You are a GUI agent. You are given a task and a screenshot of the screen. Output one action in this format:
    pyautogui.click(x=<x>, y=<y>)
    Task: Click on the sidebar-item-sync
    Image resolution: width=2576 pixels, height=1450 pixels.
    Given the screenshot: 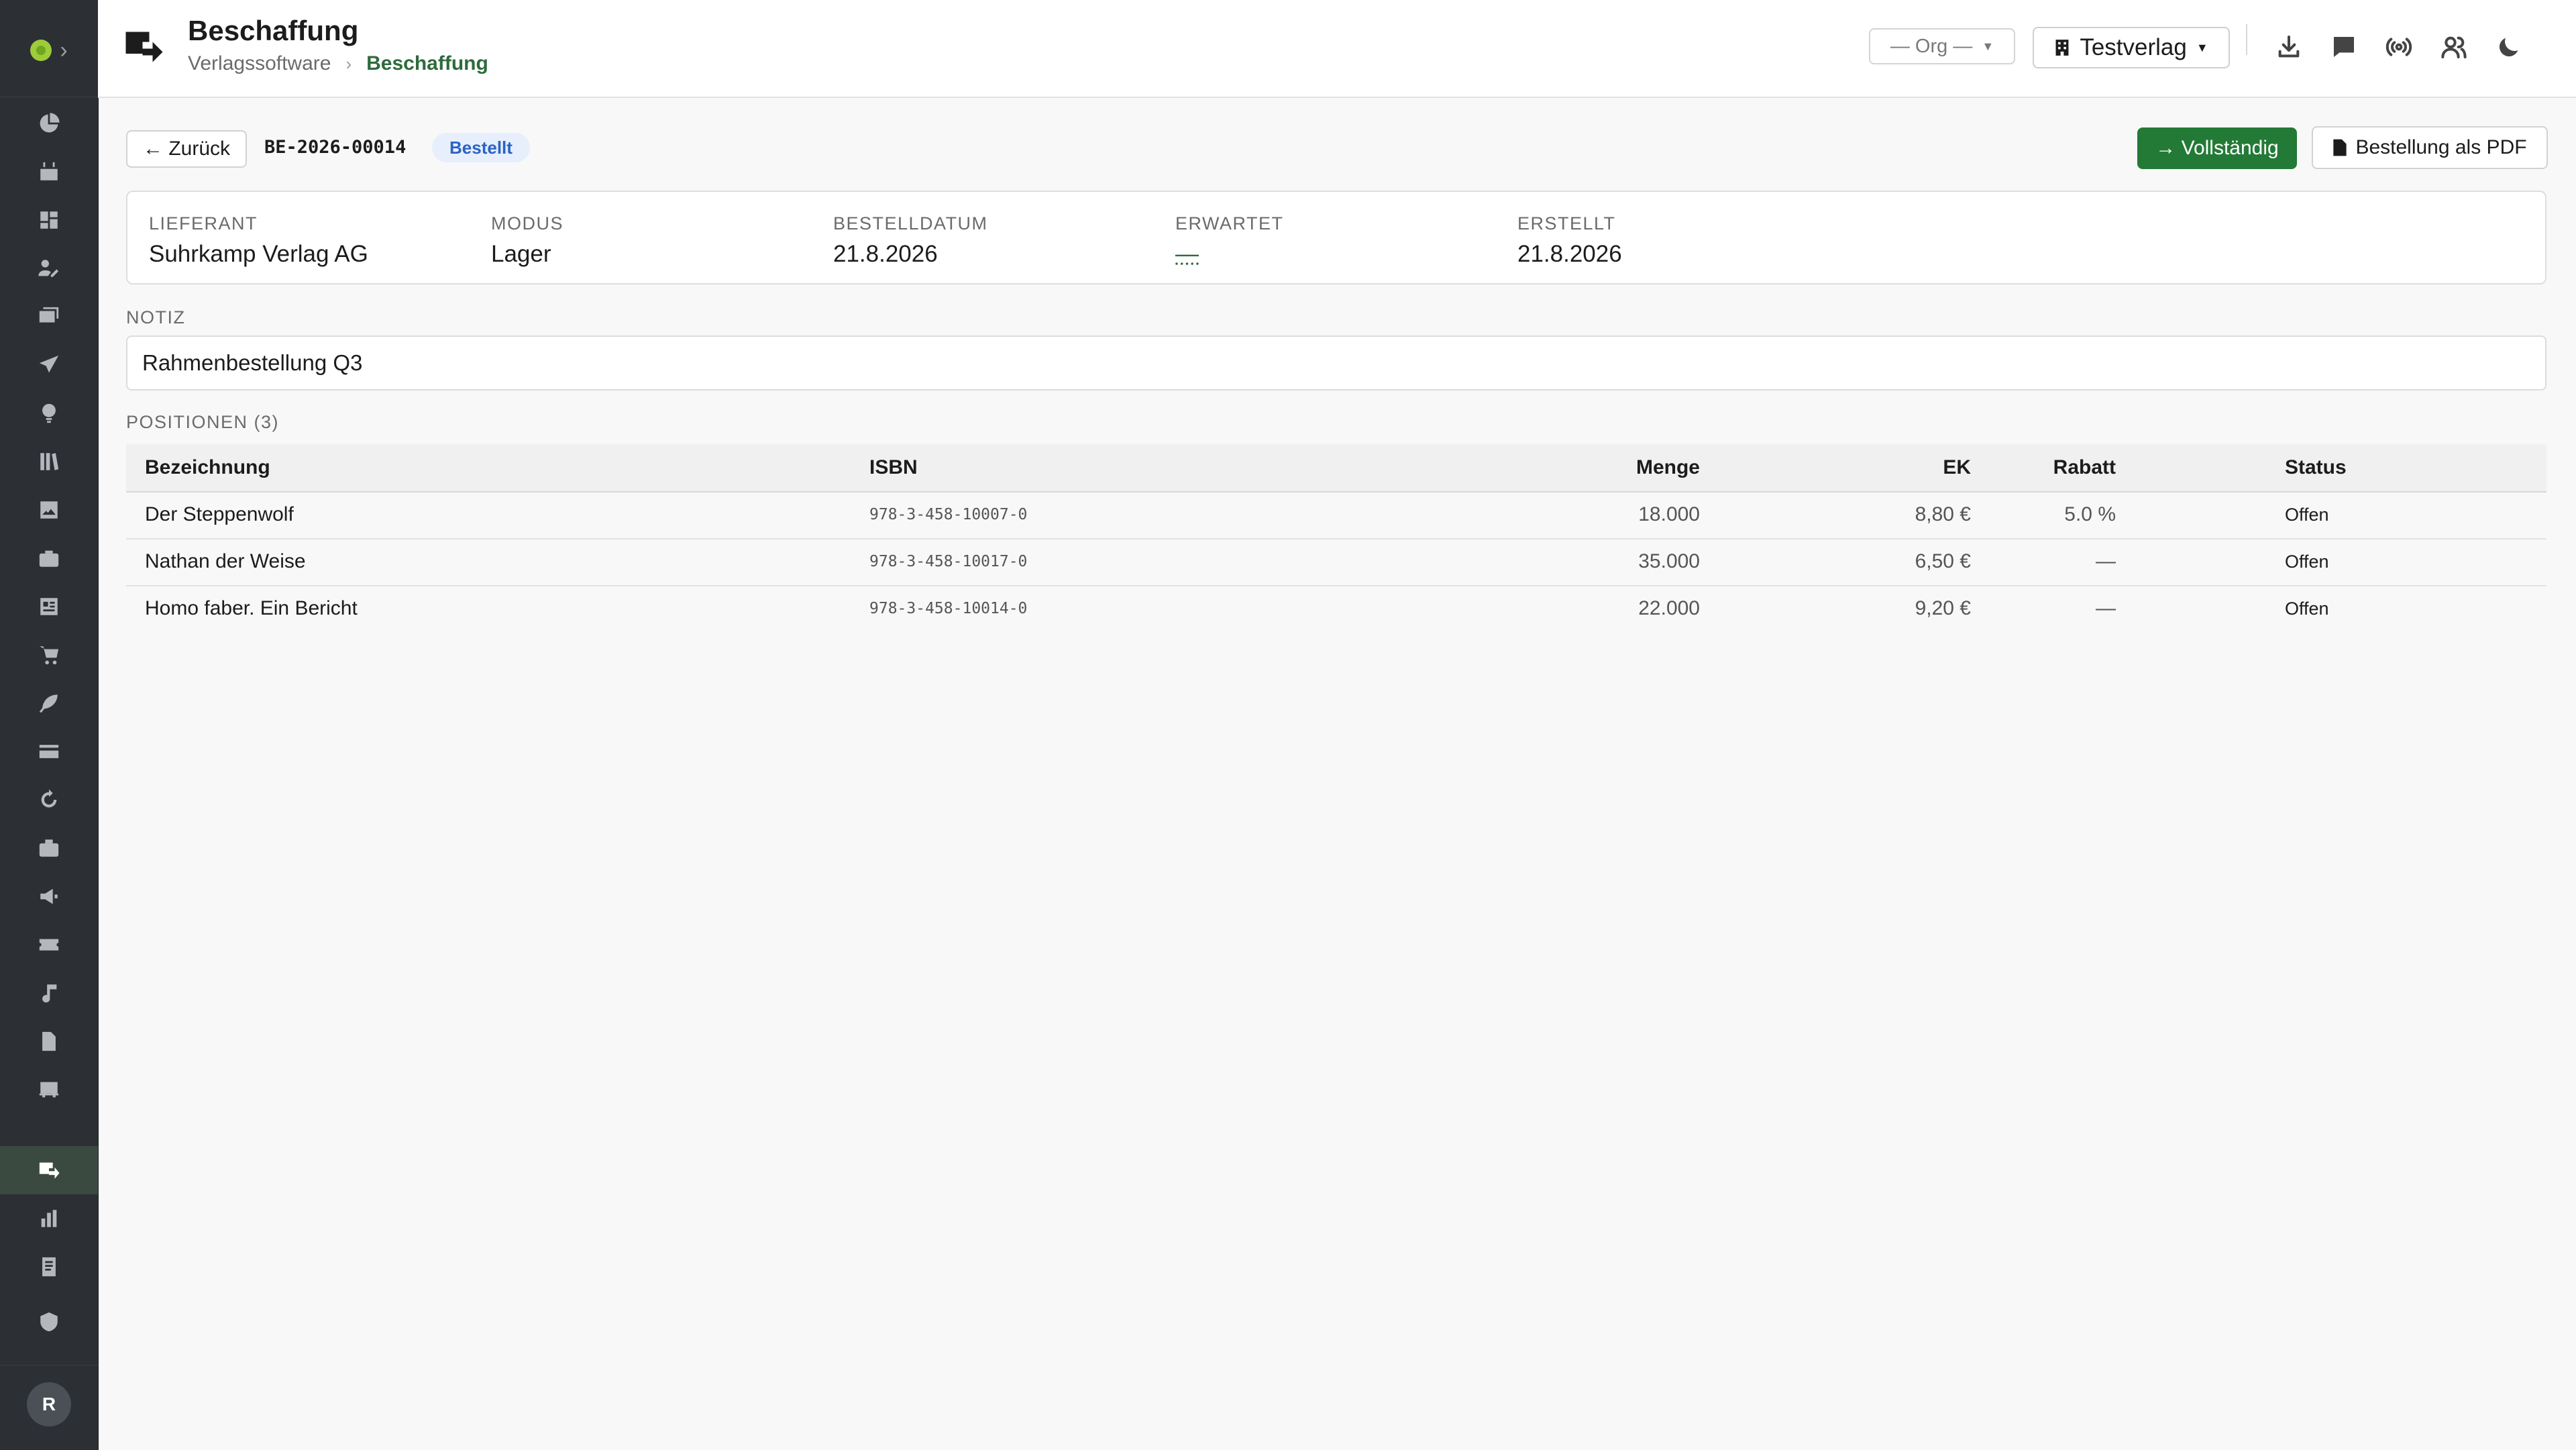 What is the action you would take?
    pyautogui.click(x=49, y=800)
    